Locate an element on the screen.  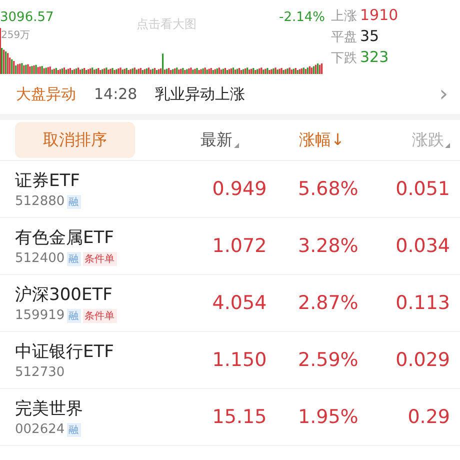
latest-price: 1.072 is located at coordinates (239, 246).